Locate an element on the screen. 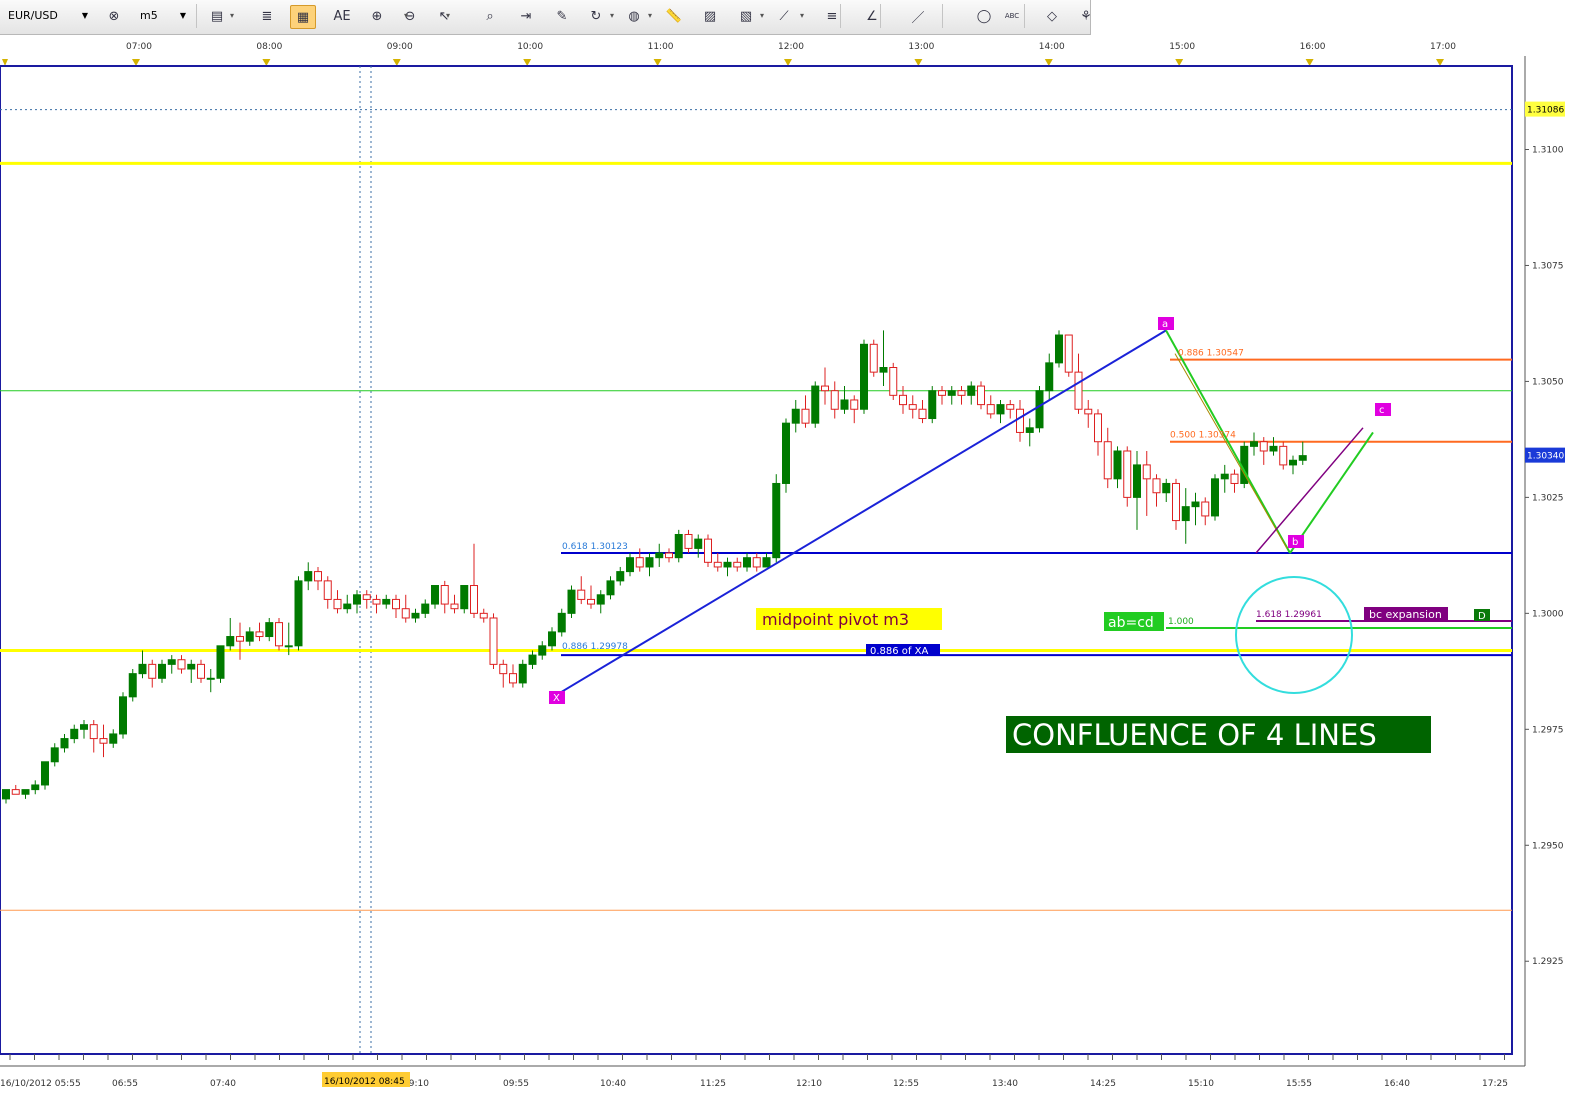 This screenshot has height=1103, width=1588. crosshair-time-label: 16/10/2012 08:45 is located at coordinates (364, 1082).